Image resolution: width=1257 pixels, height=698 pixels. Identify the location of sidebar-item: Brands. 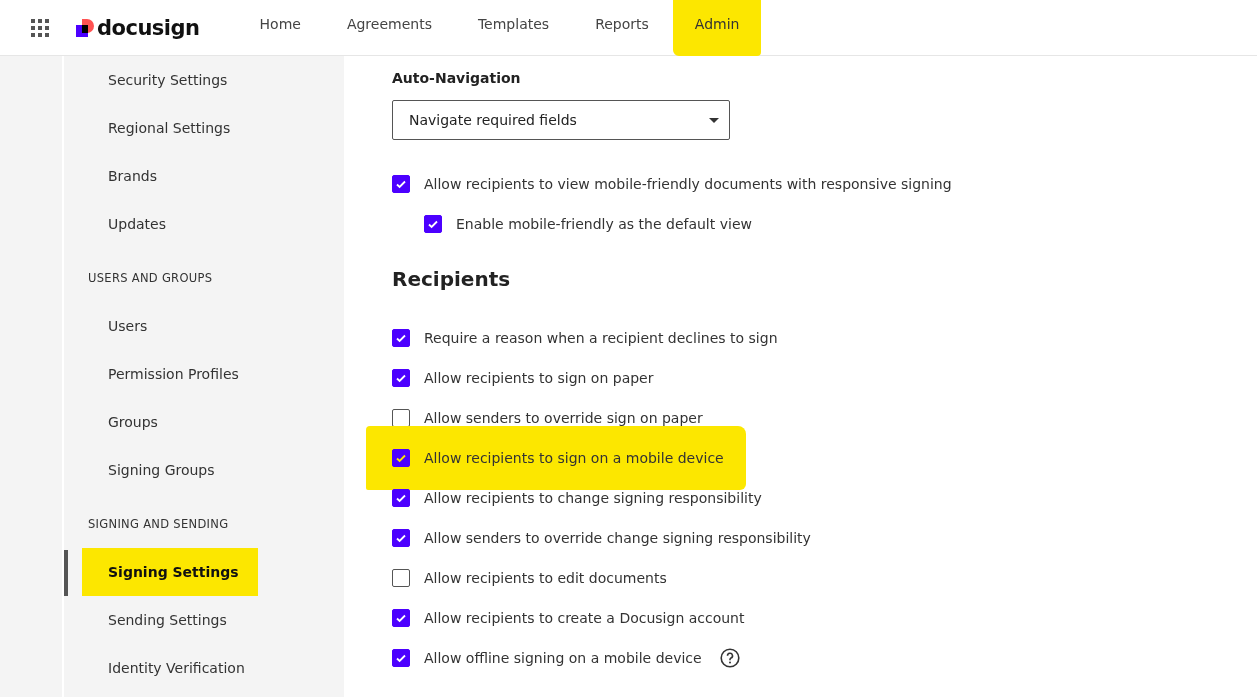
(204, 176).